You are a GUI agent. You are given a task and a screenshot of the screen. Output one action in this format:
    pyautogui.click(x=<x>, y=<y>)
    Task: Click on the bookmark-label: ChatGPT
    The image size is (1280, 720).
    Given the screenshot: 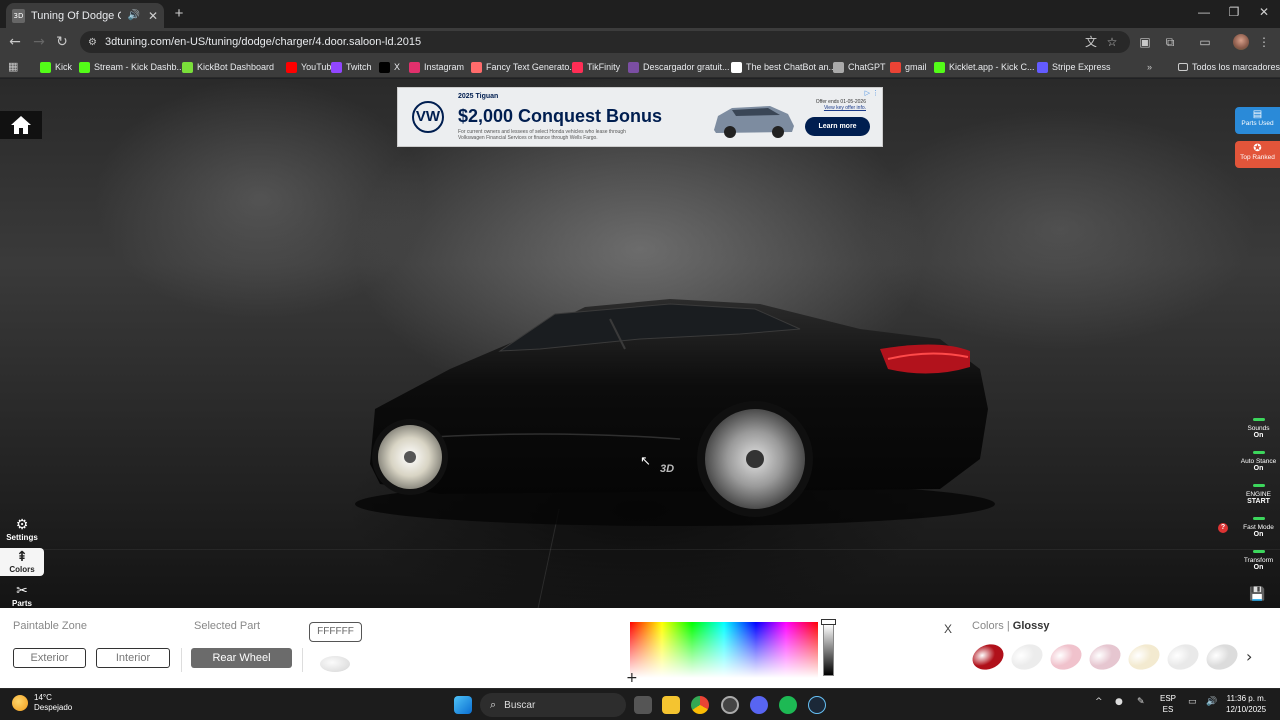 What is the action you would take?
    pyautogui.click(x=867, y=67)
    